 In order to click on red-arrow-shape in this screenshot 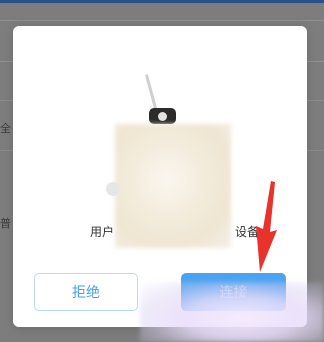, I will do `click(266, 226)`.